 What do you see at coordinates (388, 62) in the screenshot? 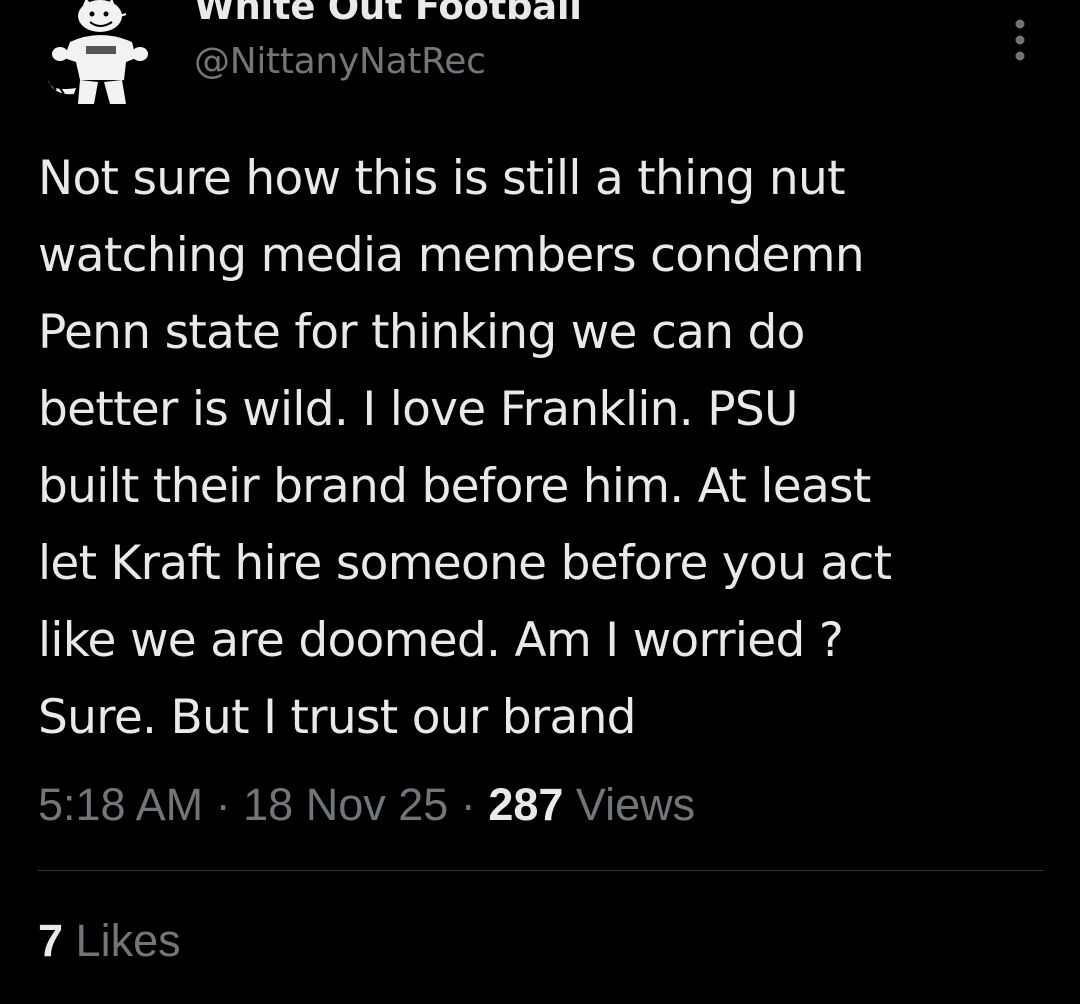
I see `user-handle: @NittanyNatRec` at bounding box center [388, 62].